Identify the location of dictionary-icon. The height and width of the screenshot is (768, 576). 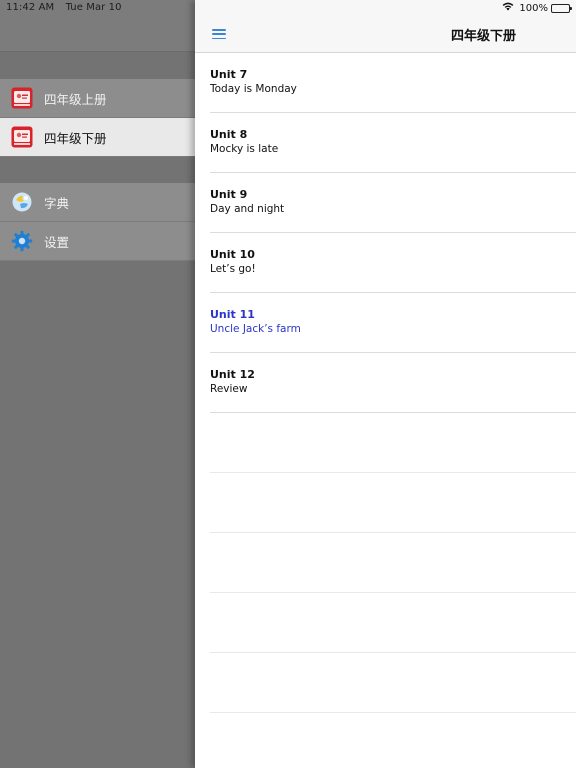
(22, 202).